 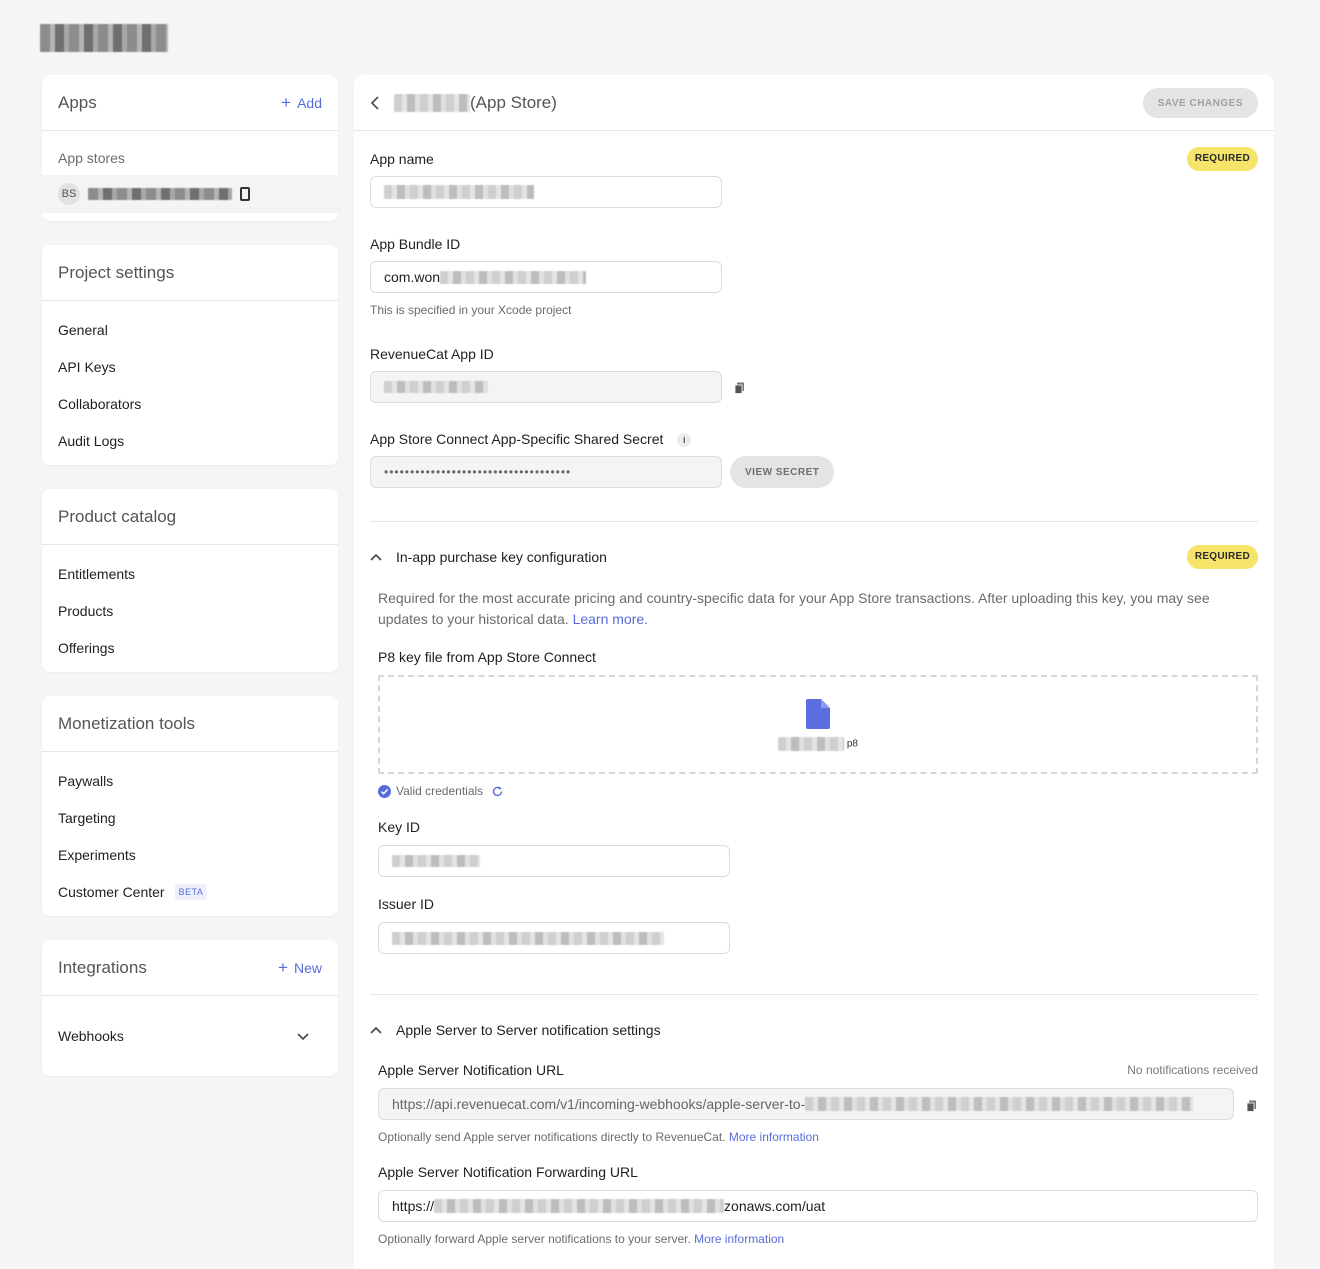 I want to click on refresh-icon, so click(x=497, y=791).